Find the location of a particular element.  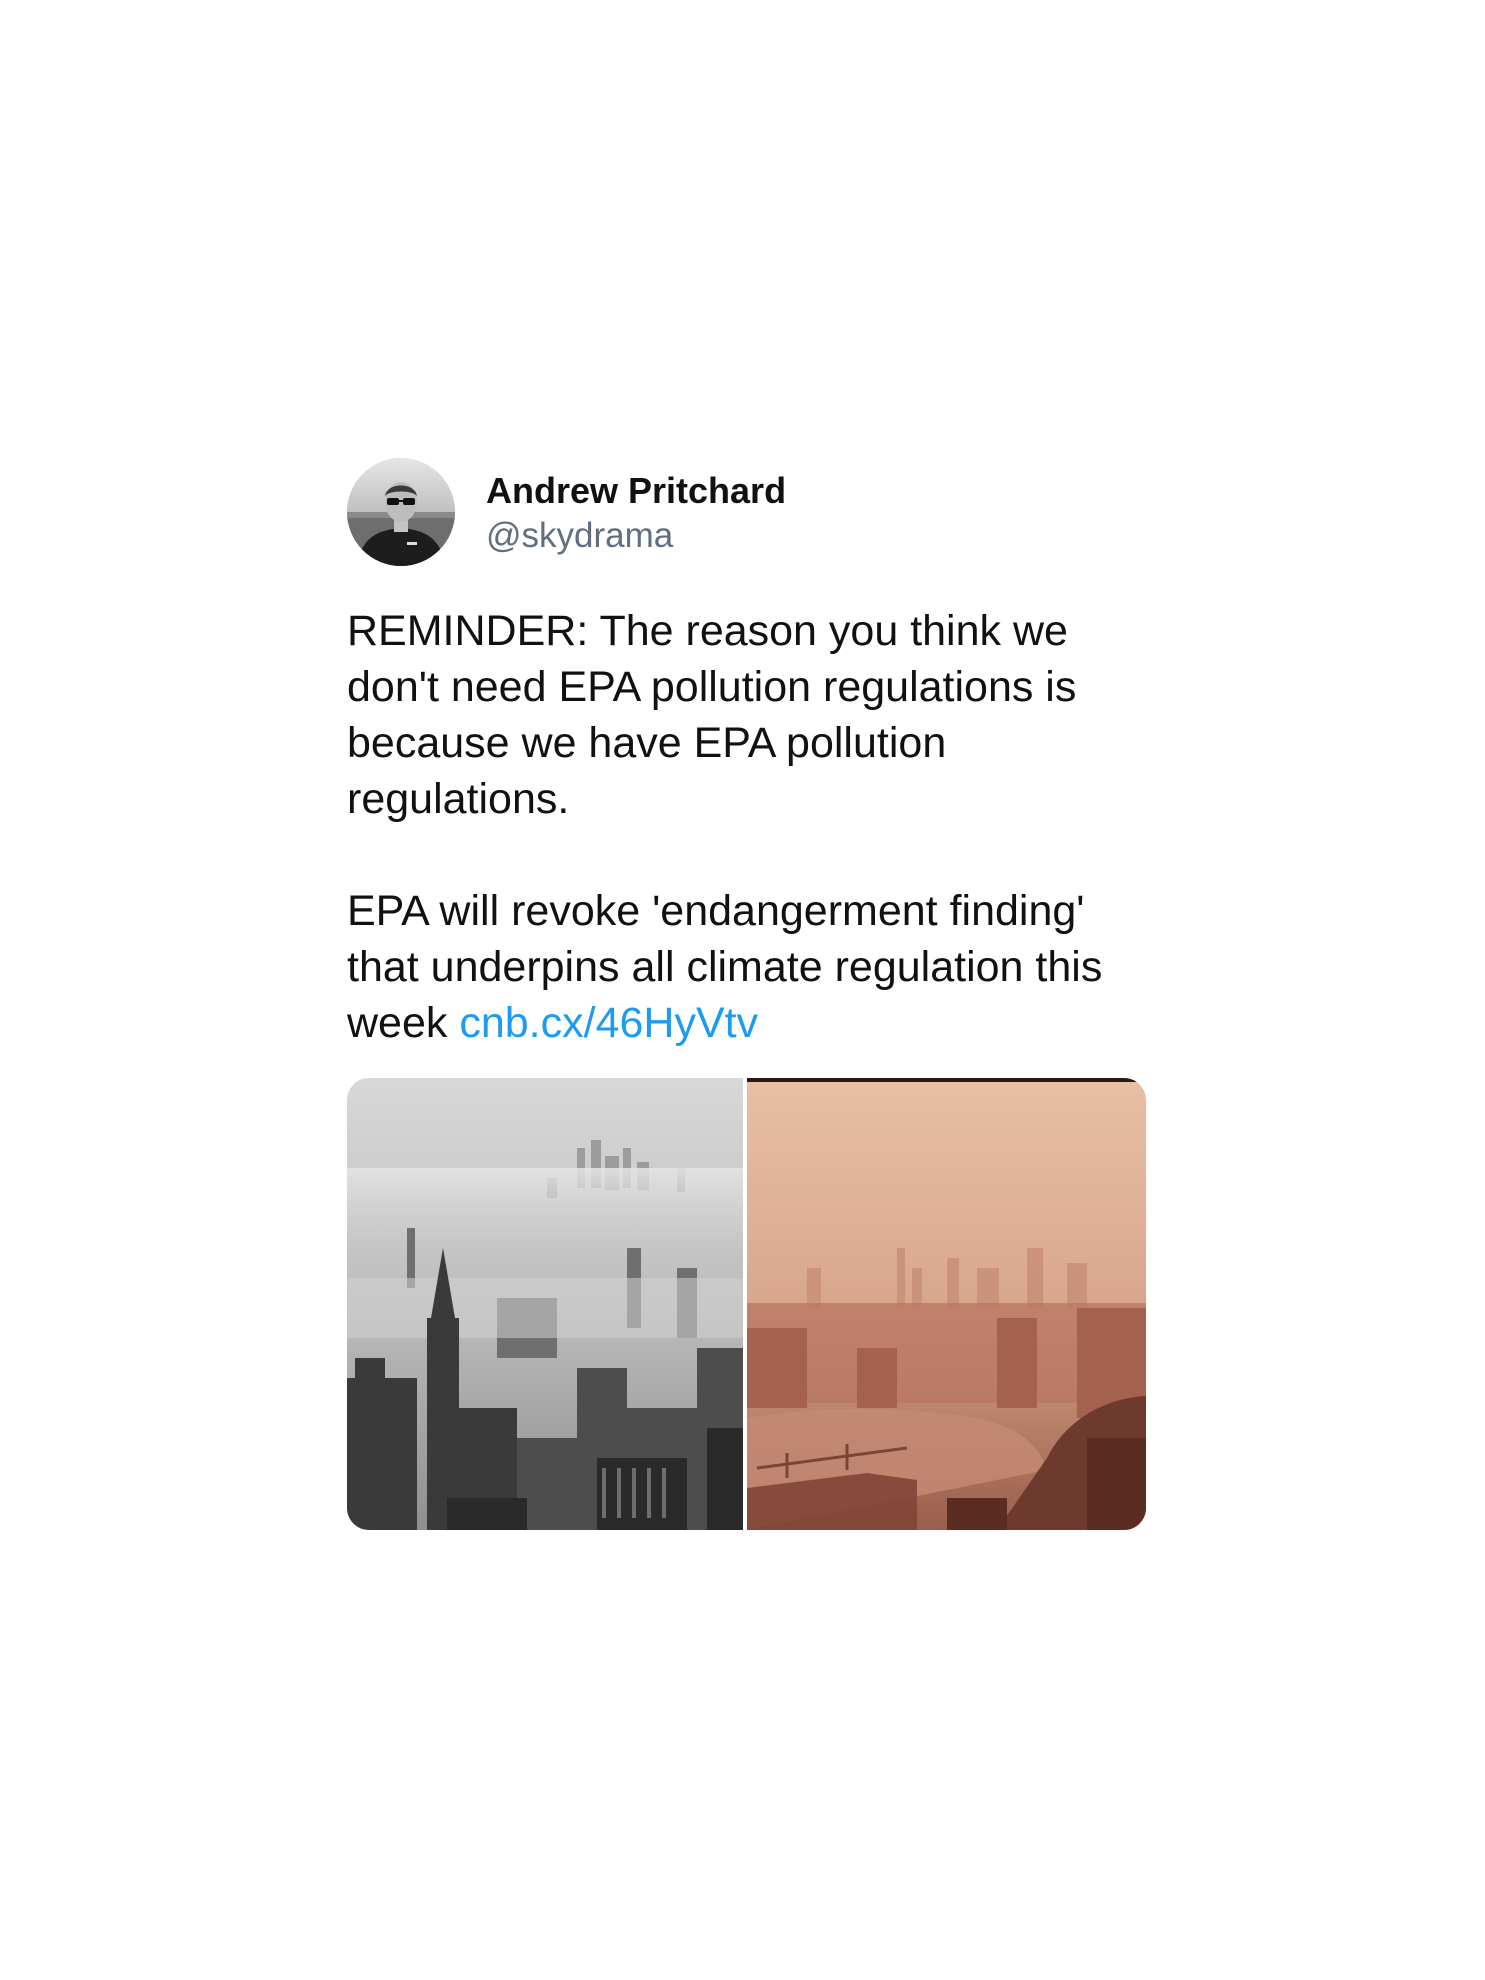

smog-city-photo-sepia-icon is located at coordinates (946, 1304).